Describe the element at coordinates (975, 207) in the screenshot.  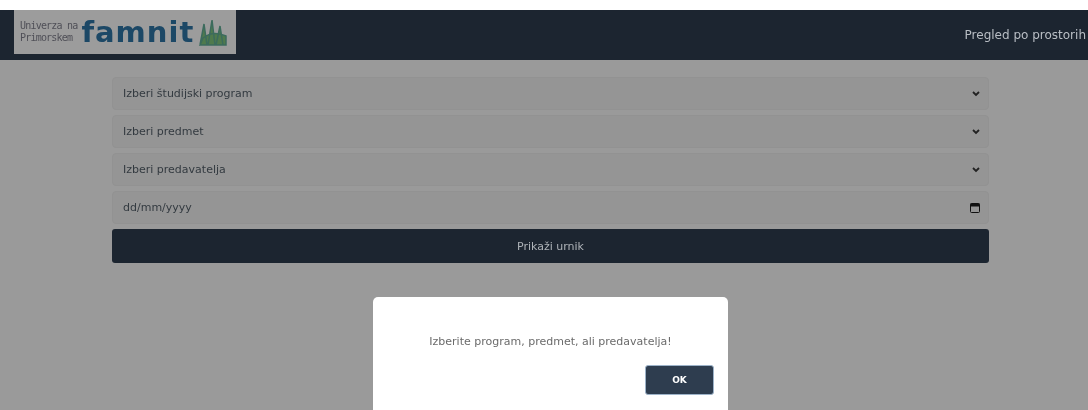
I see `calendar-icon` at that location.